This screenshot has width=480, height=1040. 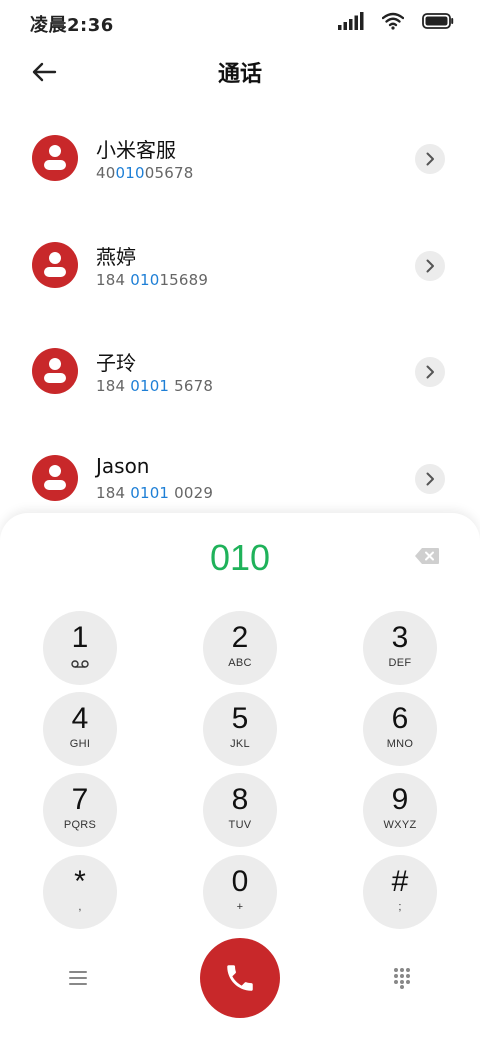 What do you see at coordinates (123, 465) in the screenshot?
I see `contact-name: Jason` at bounding box center [123, 465].